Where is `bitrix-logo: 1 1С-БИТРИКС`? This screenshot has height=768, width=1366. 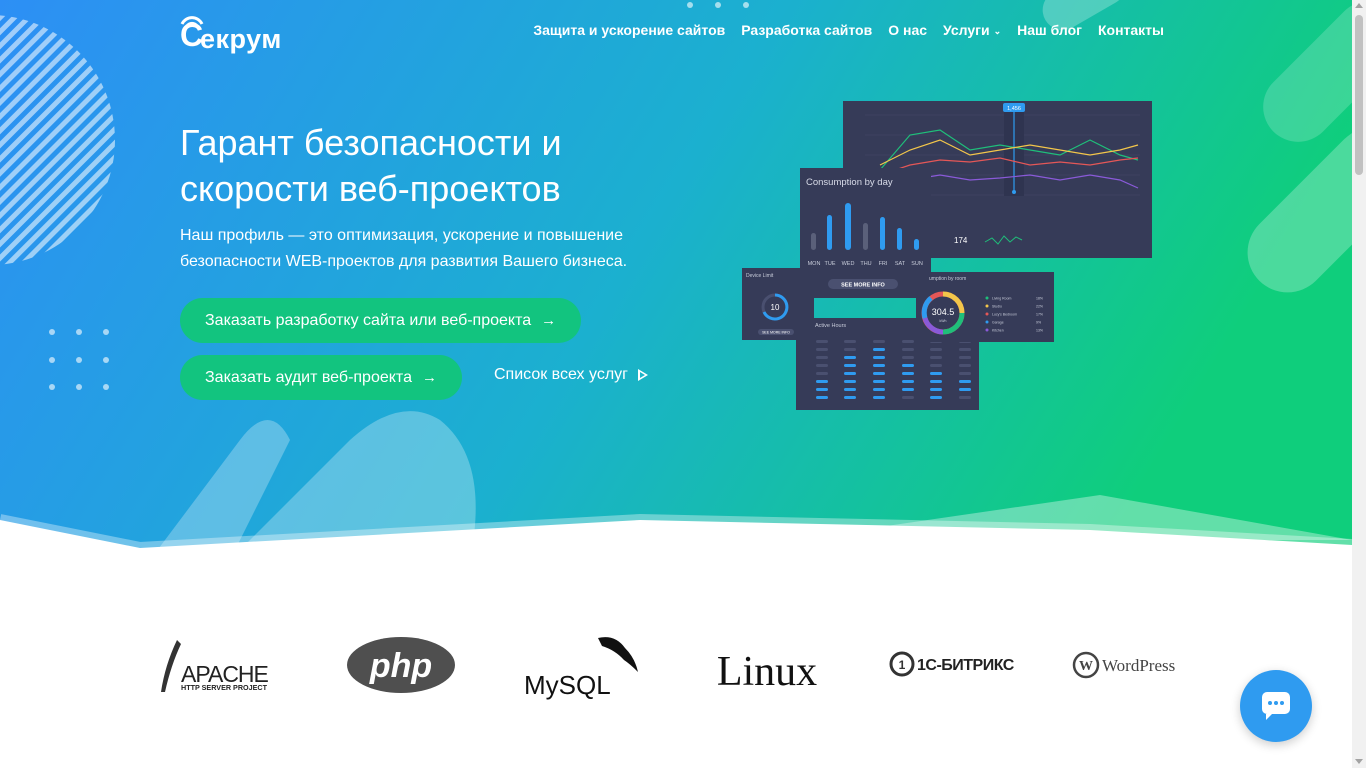
bitrix-logo: 1 1С-БИТРИКС is located at coordinates (951, 664).